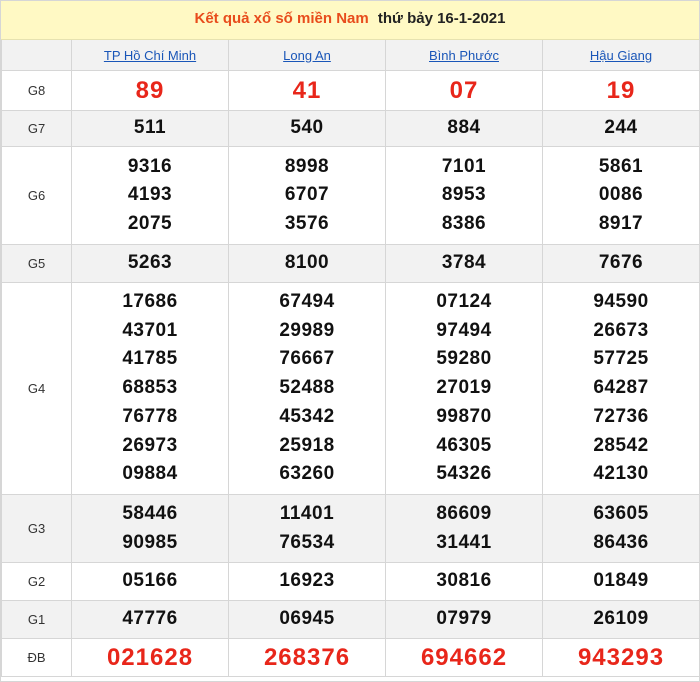  I want to click on prize-cell: 01849, so click(621, 581).